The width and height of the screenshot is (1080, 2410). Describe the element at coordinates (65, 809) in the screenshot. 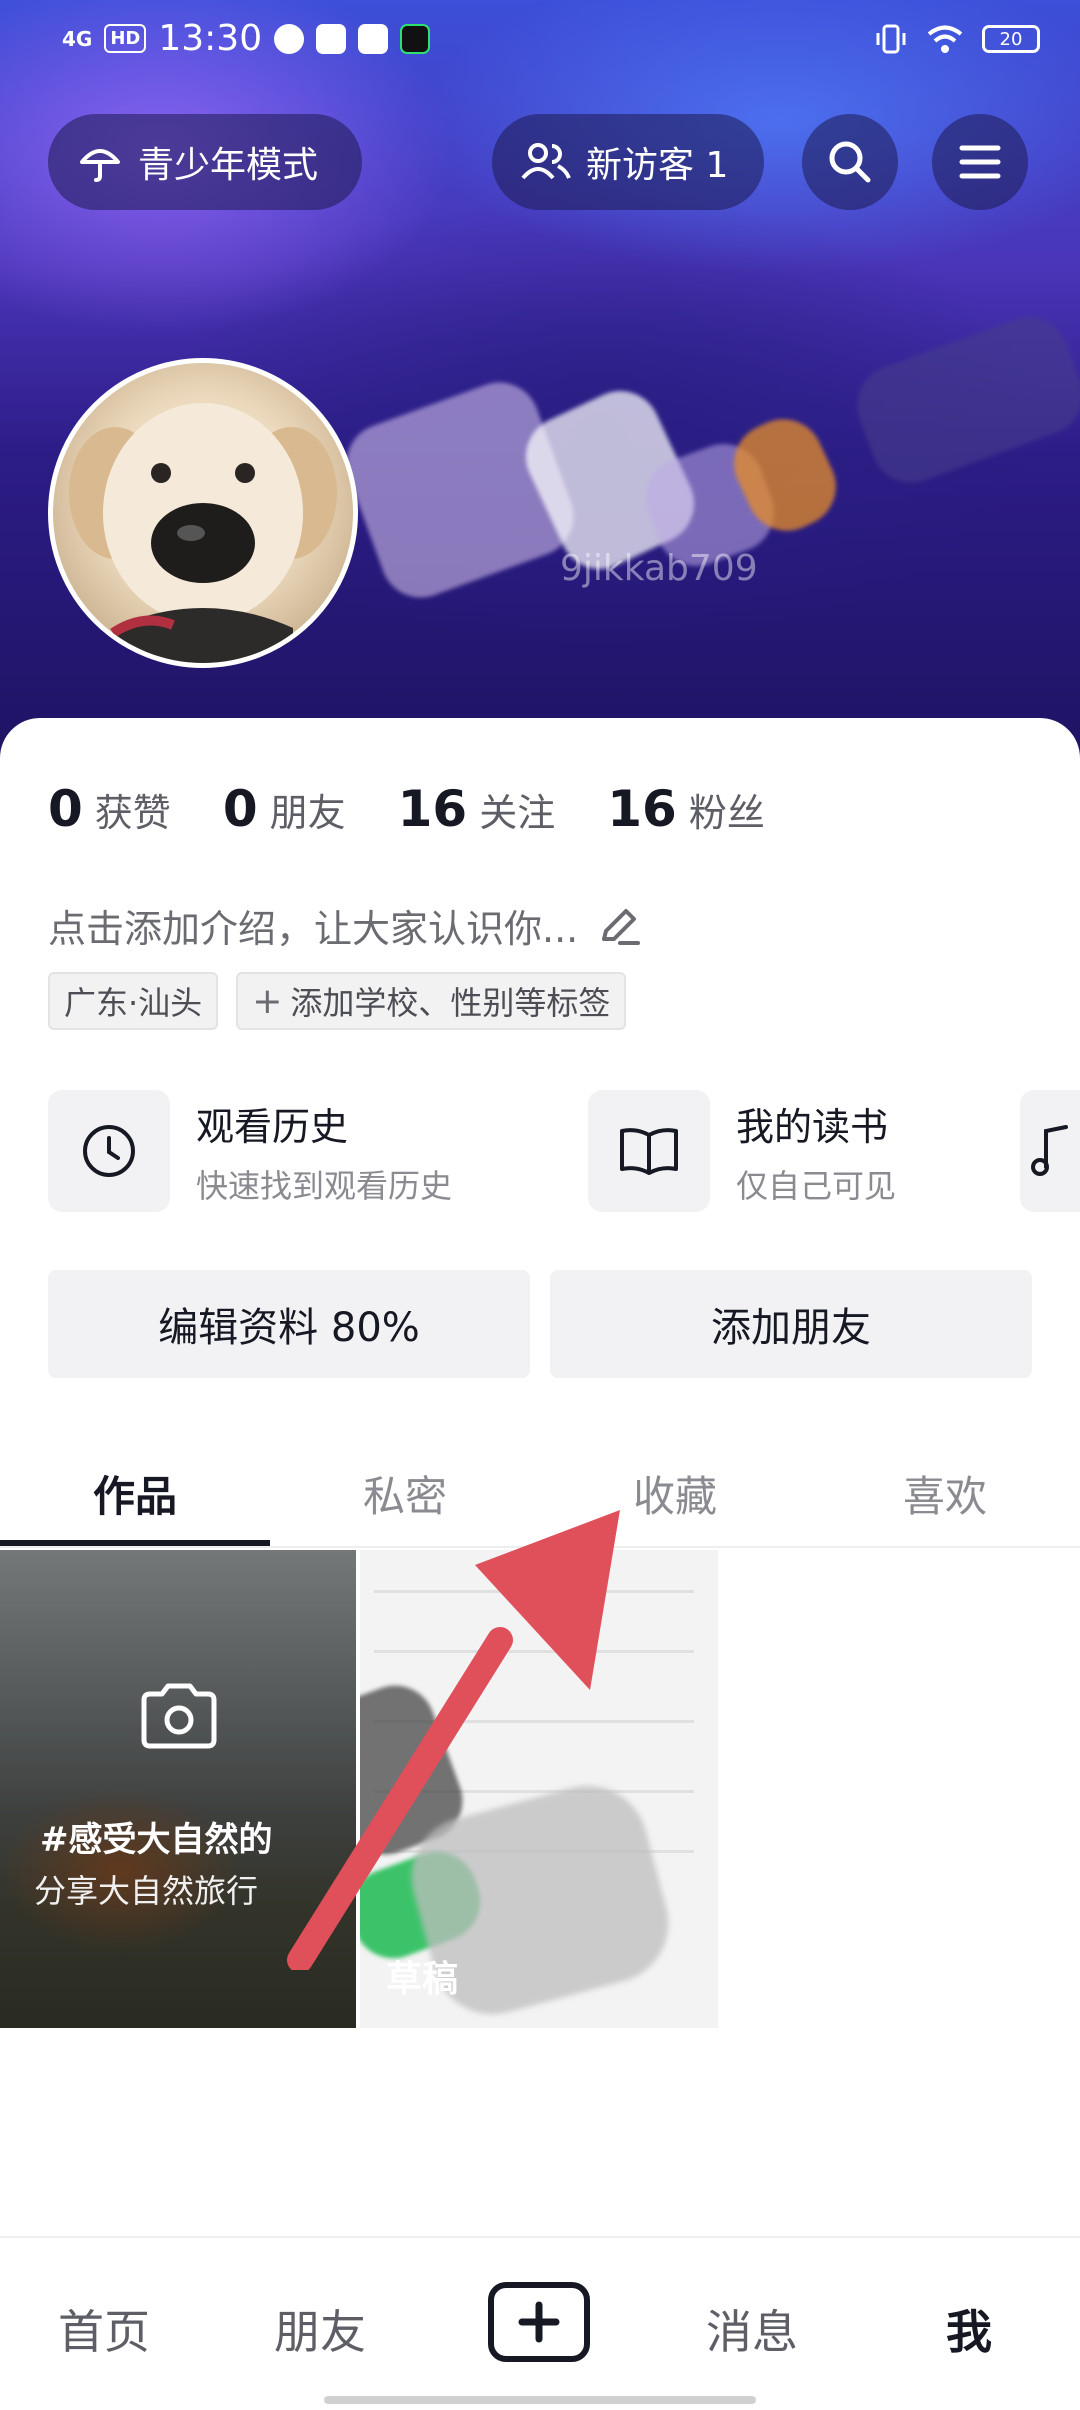

I see `likes-count: 0` at that location.